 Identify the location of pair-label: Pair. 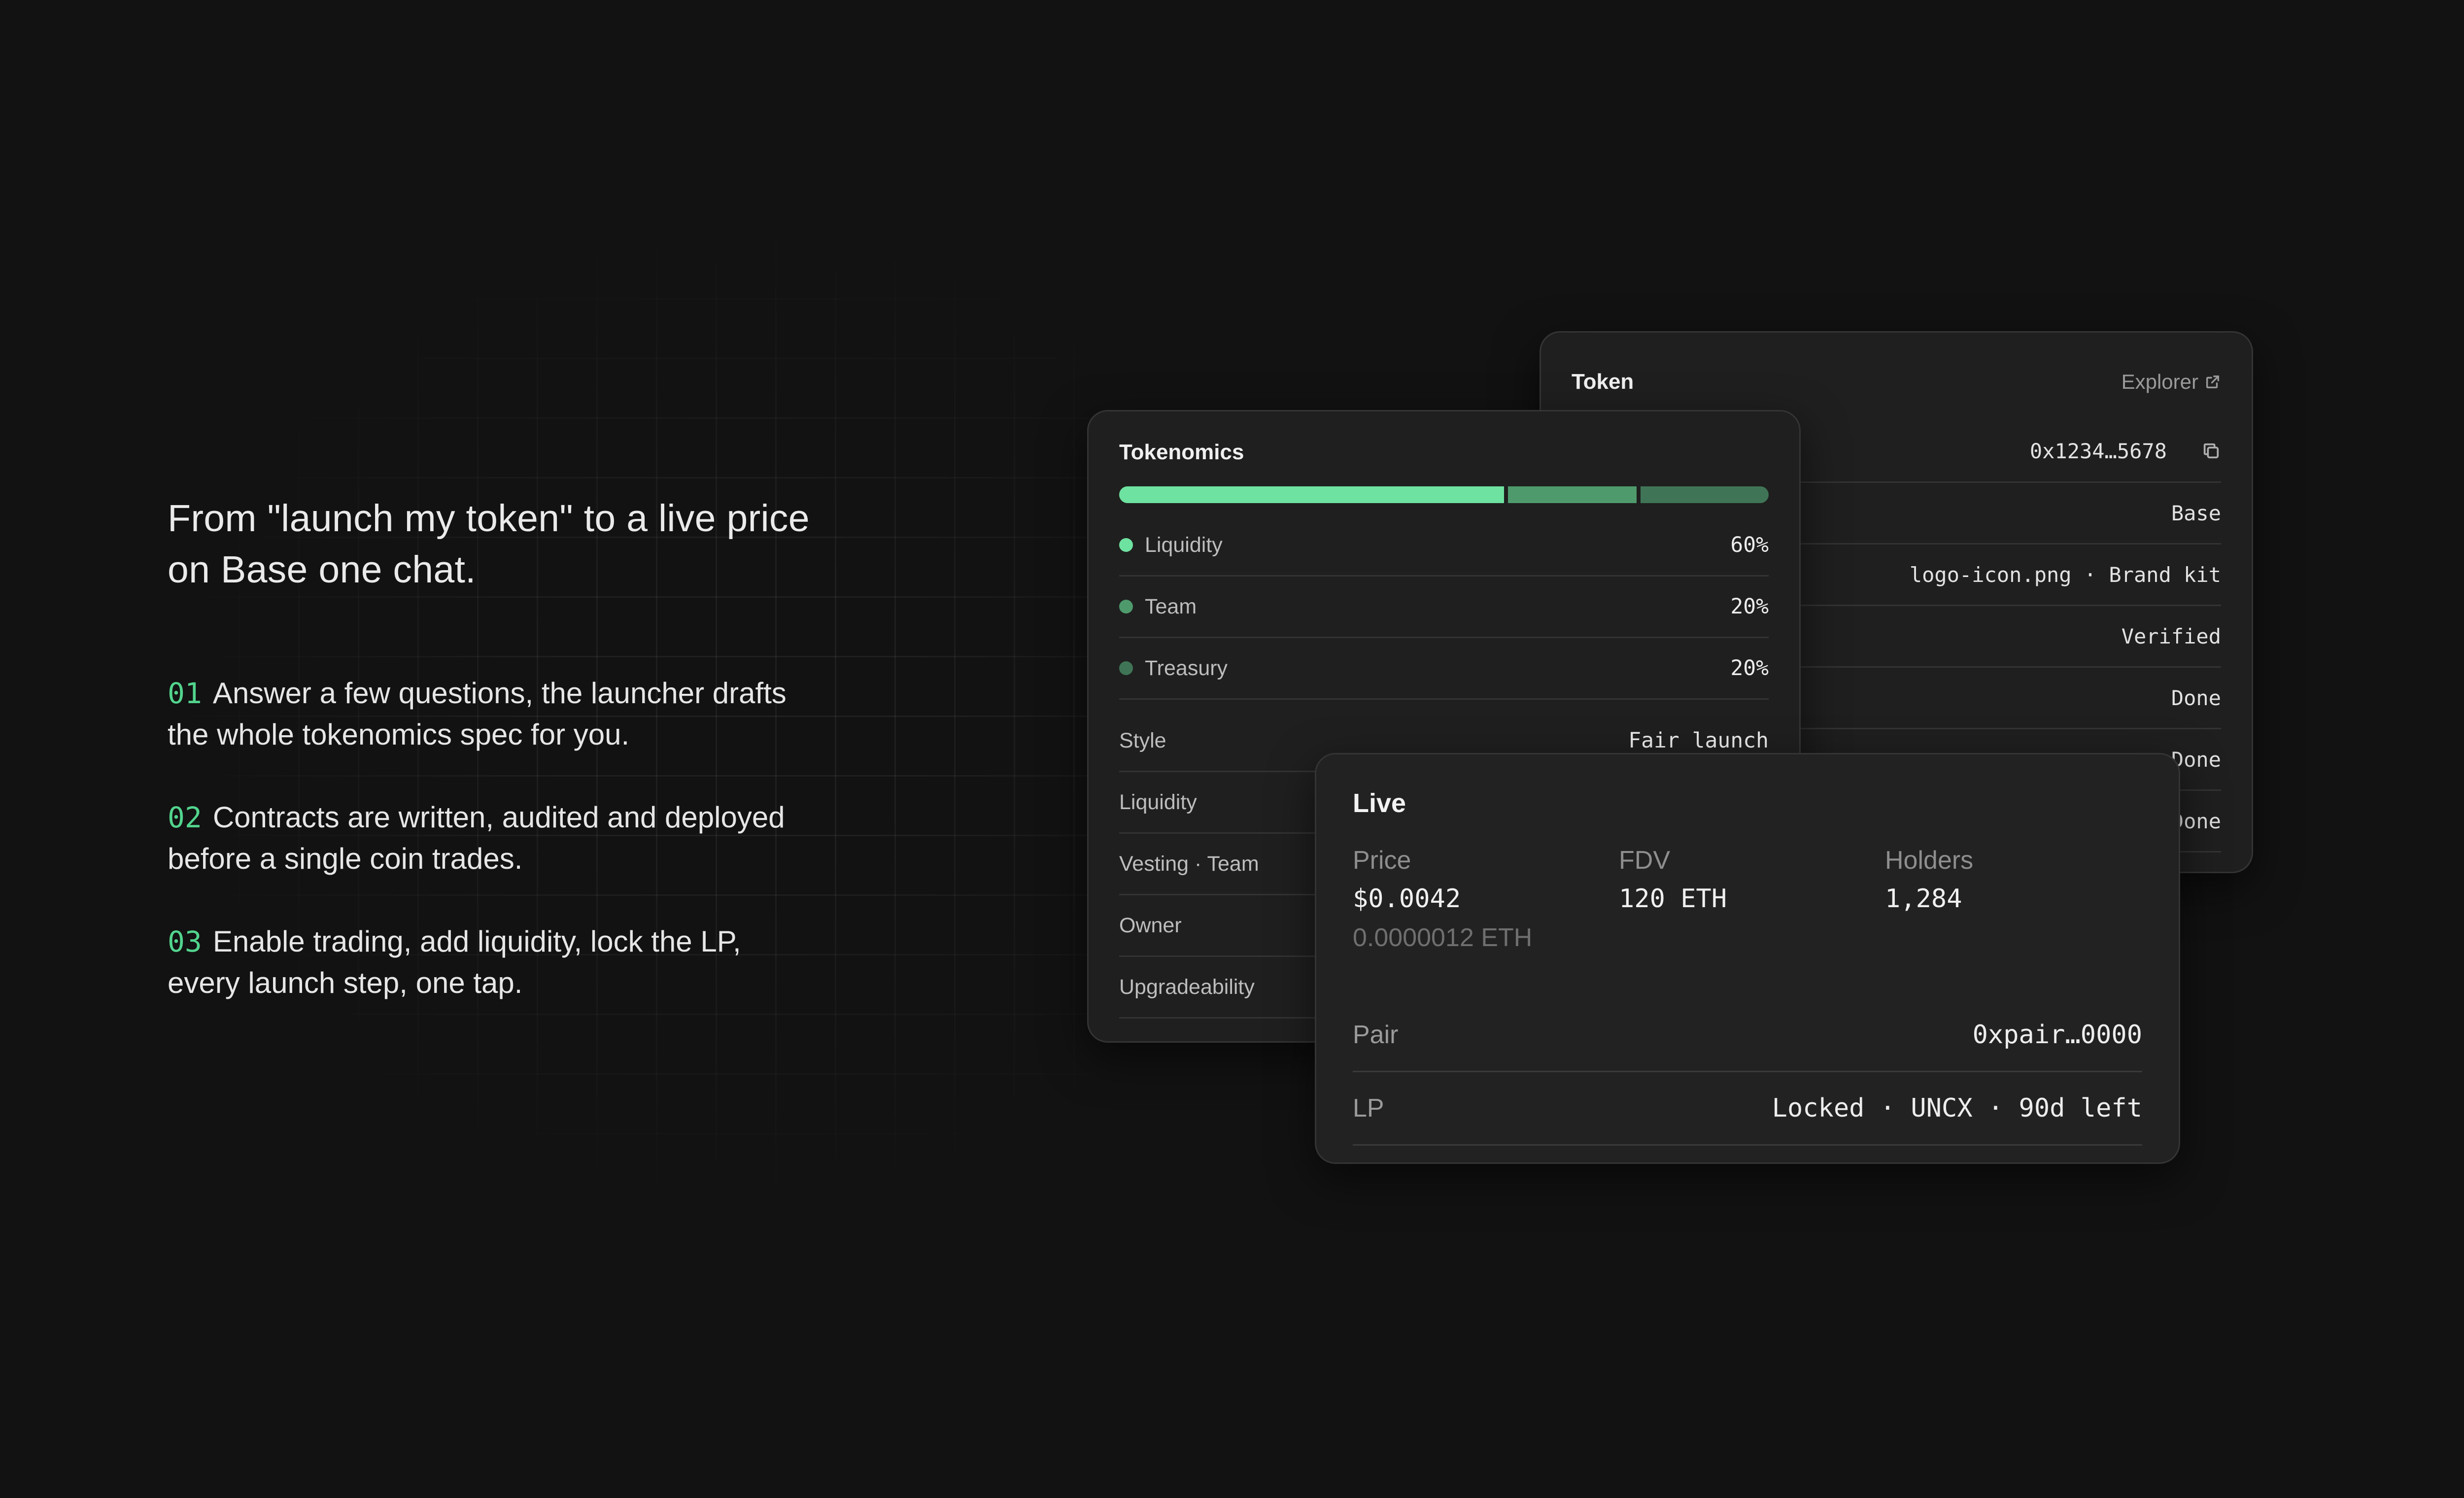
(1376, 1035).